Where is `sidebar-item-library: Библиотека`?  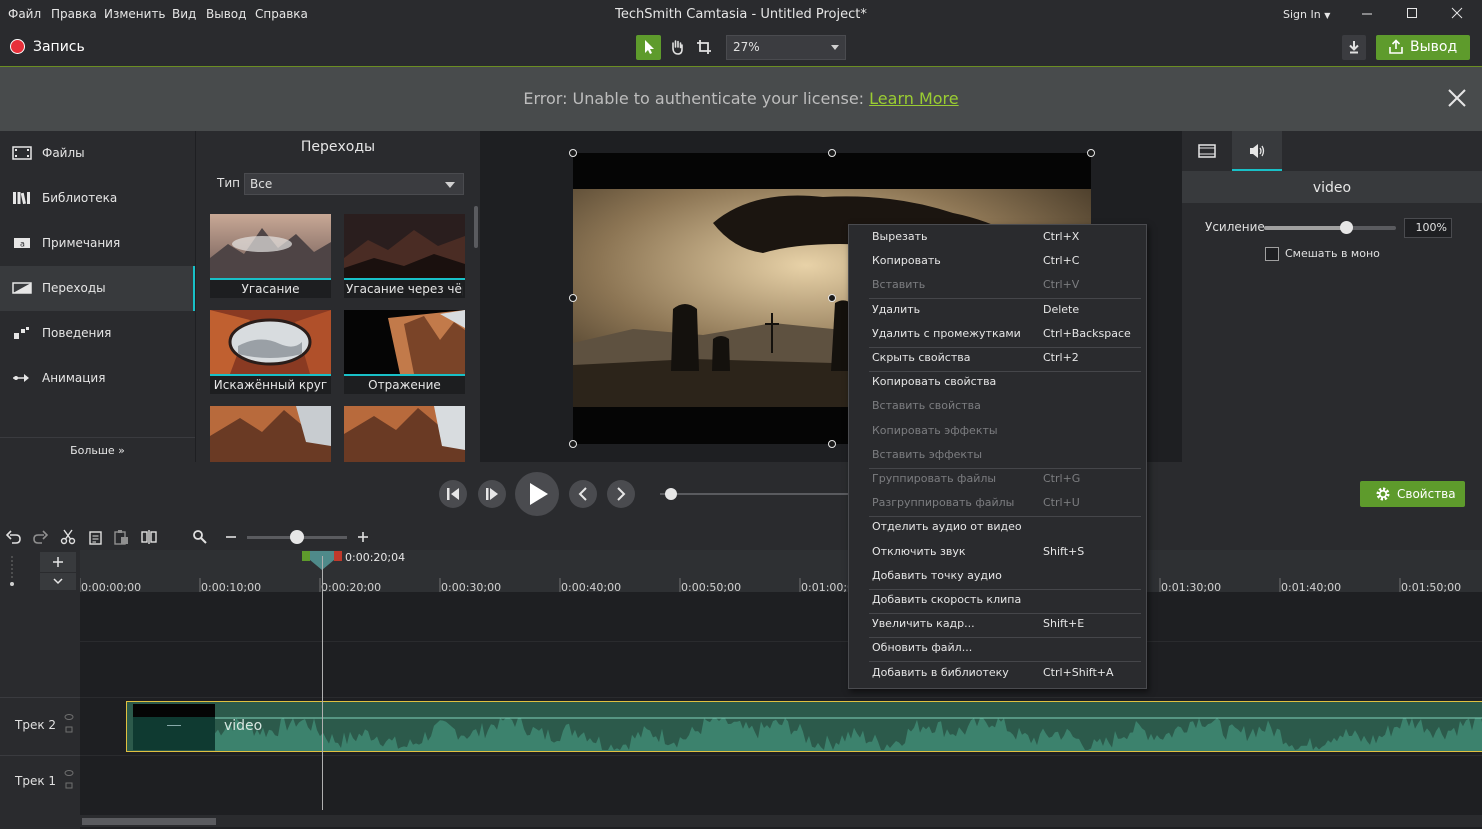 sidebar-item-library: Библиотека is located at coordinates (97, 198).